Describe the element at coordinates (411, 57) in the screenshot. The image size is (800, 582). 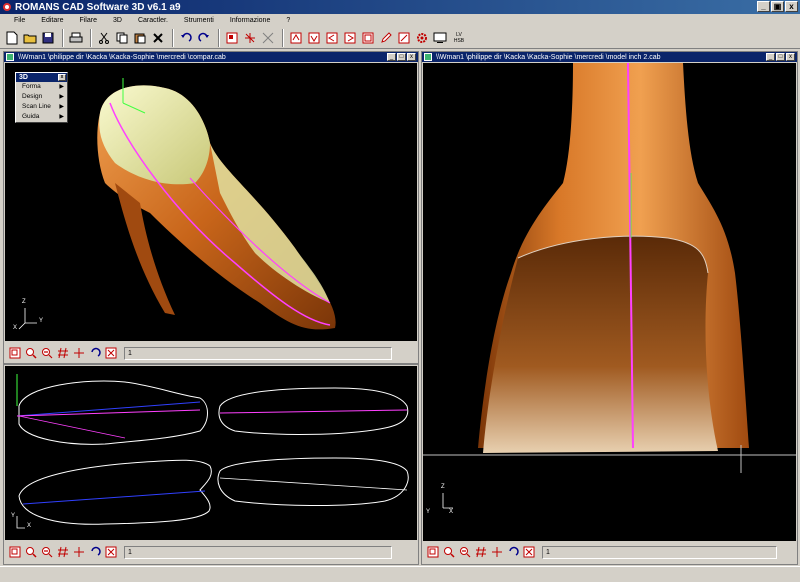
I see `left-window-close-button: x` at that location.